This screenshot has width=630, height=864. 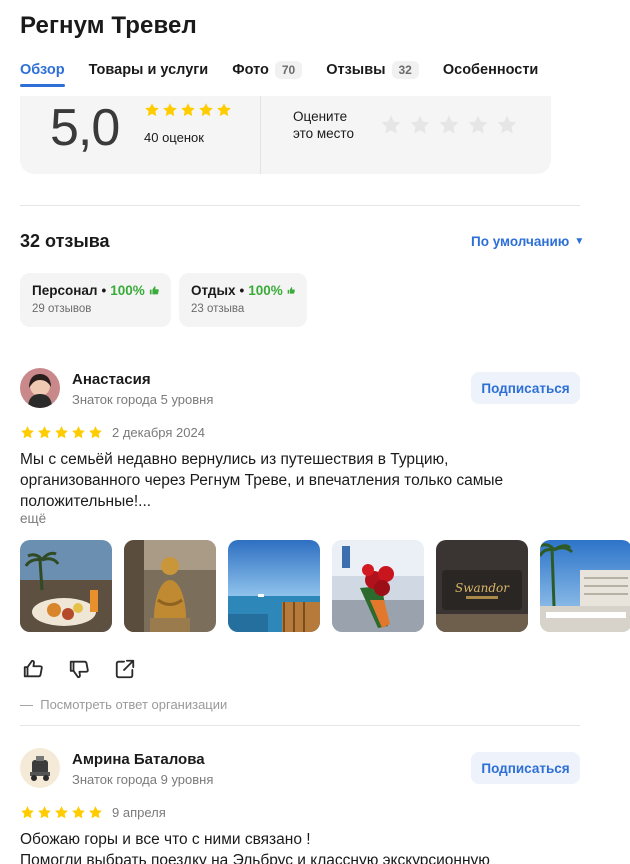 I want to click on review-date: 9 апреля, so click(x=139, y=812).